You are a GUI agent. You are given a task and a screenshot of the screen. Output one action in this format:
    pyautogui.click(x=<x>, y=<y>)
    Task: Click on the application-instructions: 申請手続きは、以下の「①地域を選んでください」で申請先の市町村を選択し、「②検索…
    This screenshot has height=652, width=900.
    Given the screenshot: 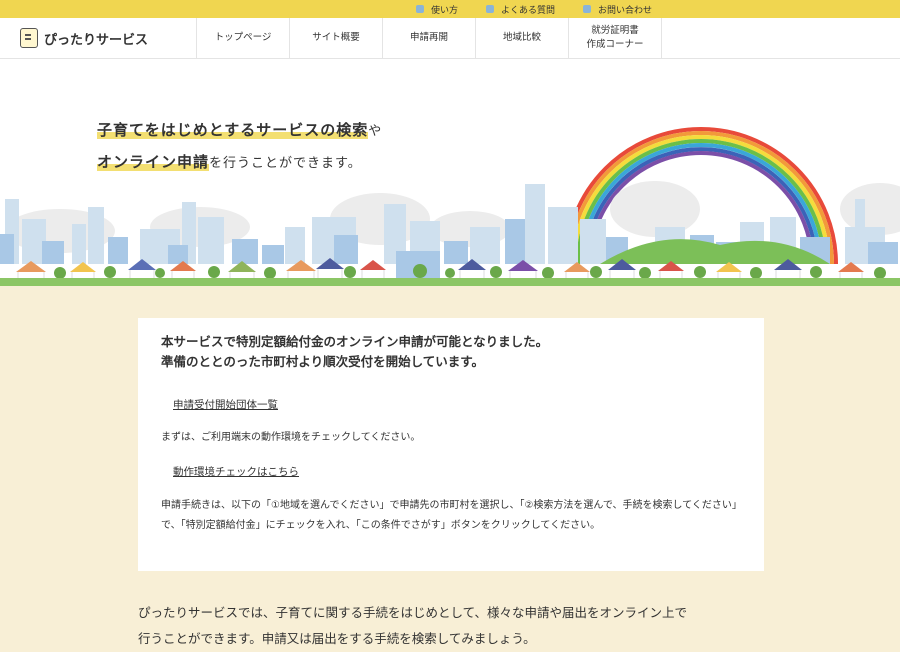 What is the action you would take?
    pyautogui.click(x=451, y=515)
    